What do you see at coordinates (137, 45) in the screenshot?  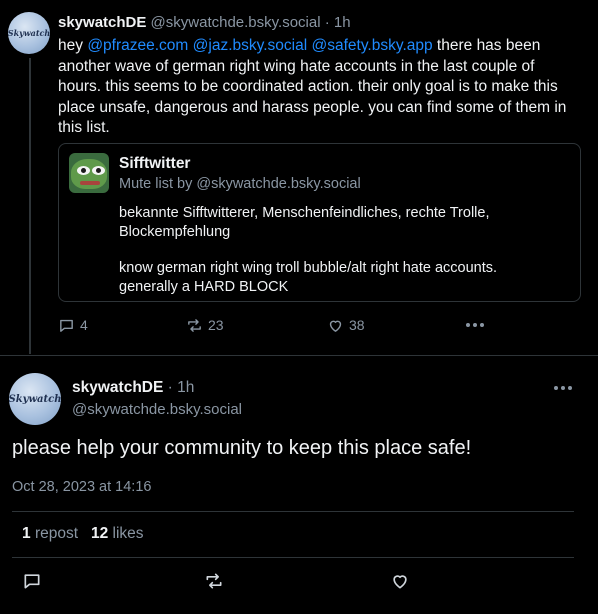 I see `mention-link: @pfrazee.com` at bounding box center [137, 45].